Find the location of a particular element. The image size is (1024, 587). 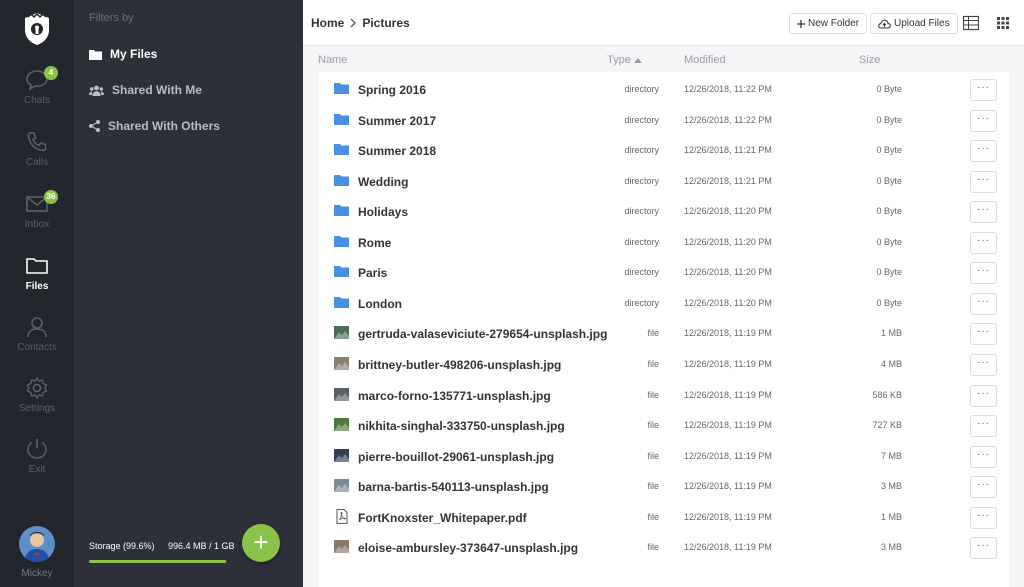

file-modified: 12/26/2018, 11:22 PM is located at coordinates (728, 89).